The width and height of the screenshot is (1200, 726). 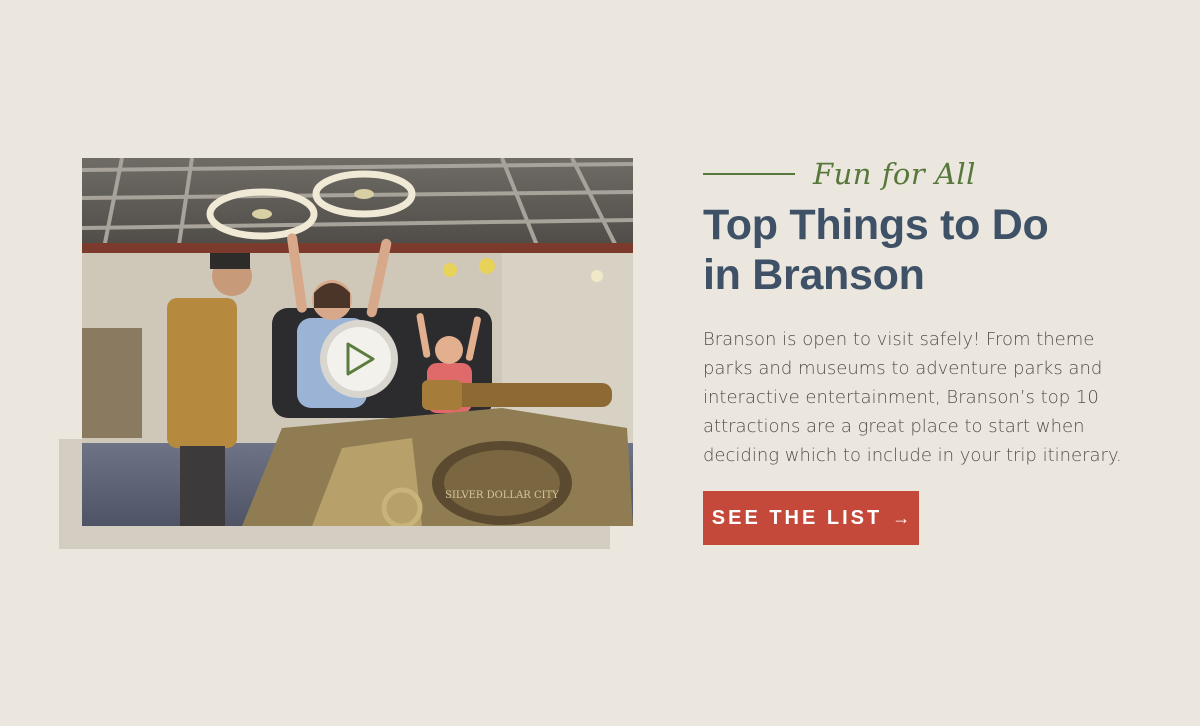 I want to click on eyebrow-text: Fun for All, so click(x=894, y=174).